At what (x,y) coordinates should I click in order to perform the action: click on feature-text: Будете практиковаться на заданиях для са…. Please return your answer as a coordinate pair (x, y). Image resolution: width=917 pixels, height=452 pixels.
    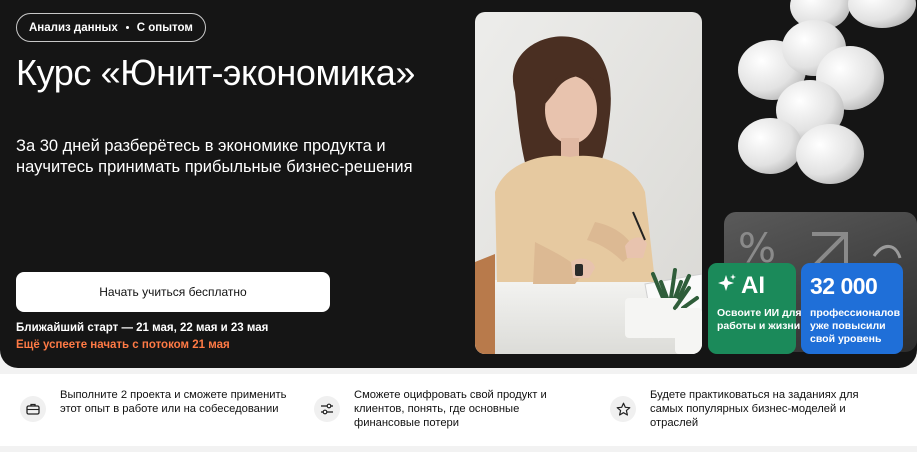
    Looking at the image, I should click on (754, 409).